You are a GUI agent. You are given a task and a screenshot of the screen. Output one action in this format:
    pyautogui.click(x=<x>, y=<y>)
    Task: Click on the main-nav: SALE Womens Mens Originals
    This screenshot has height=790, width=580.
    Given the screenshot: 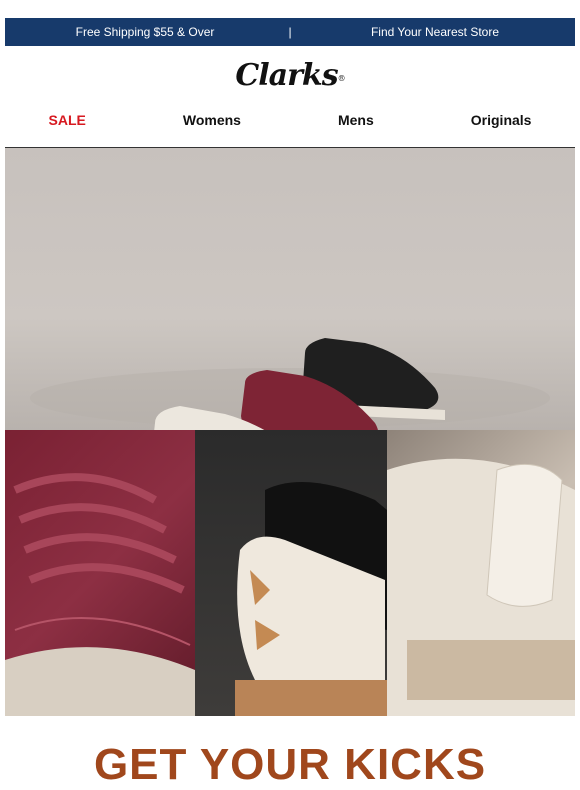 What is the action you would take?
    pyautogui.click(x=290, y=120)
    